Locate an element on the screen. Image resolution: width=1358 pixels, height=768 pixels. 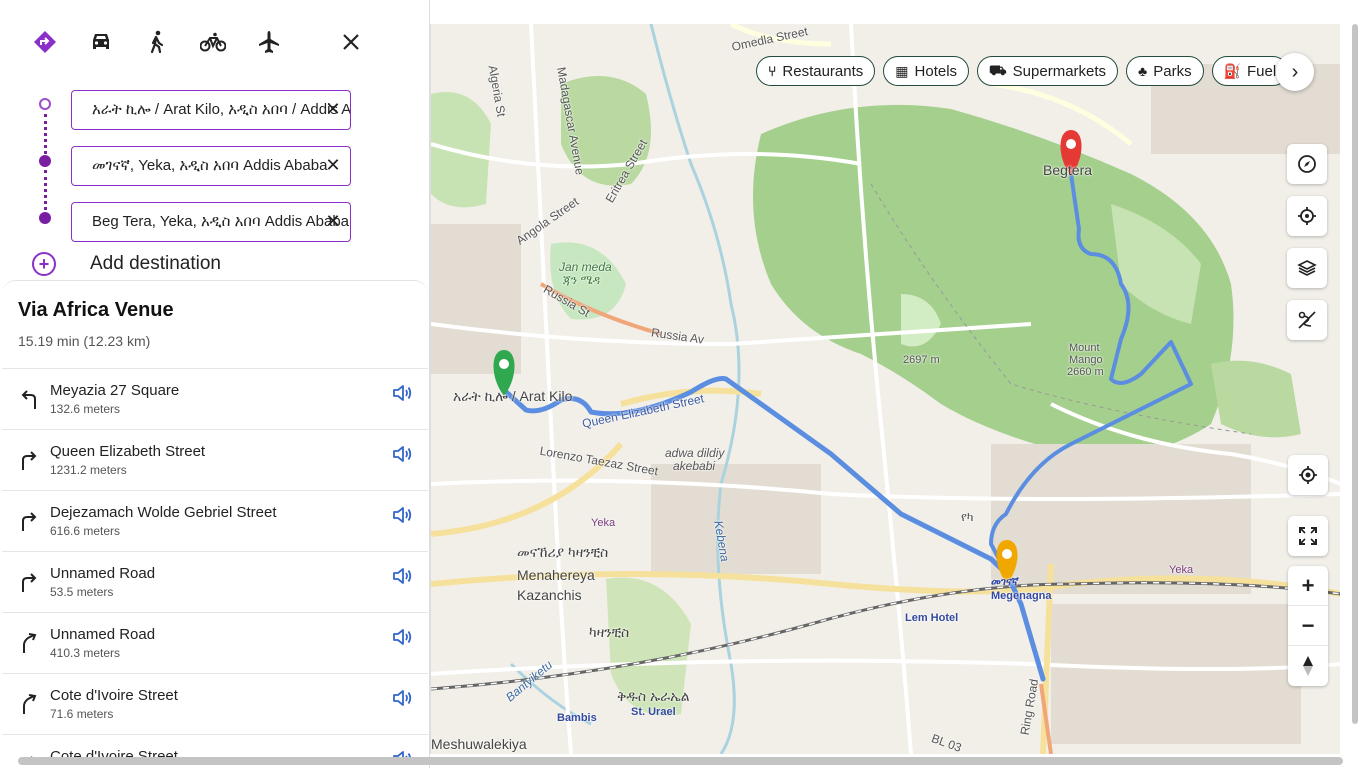
via-input: መገናኛ, Yeka, አዲስ አበባ Addis Ababa is located at coordinates (211, 166).